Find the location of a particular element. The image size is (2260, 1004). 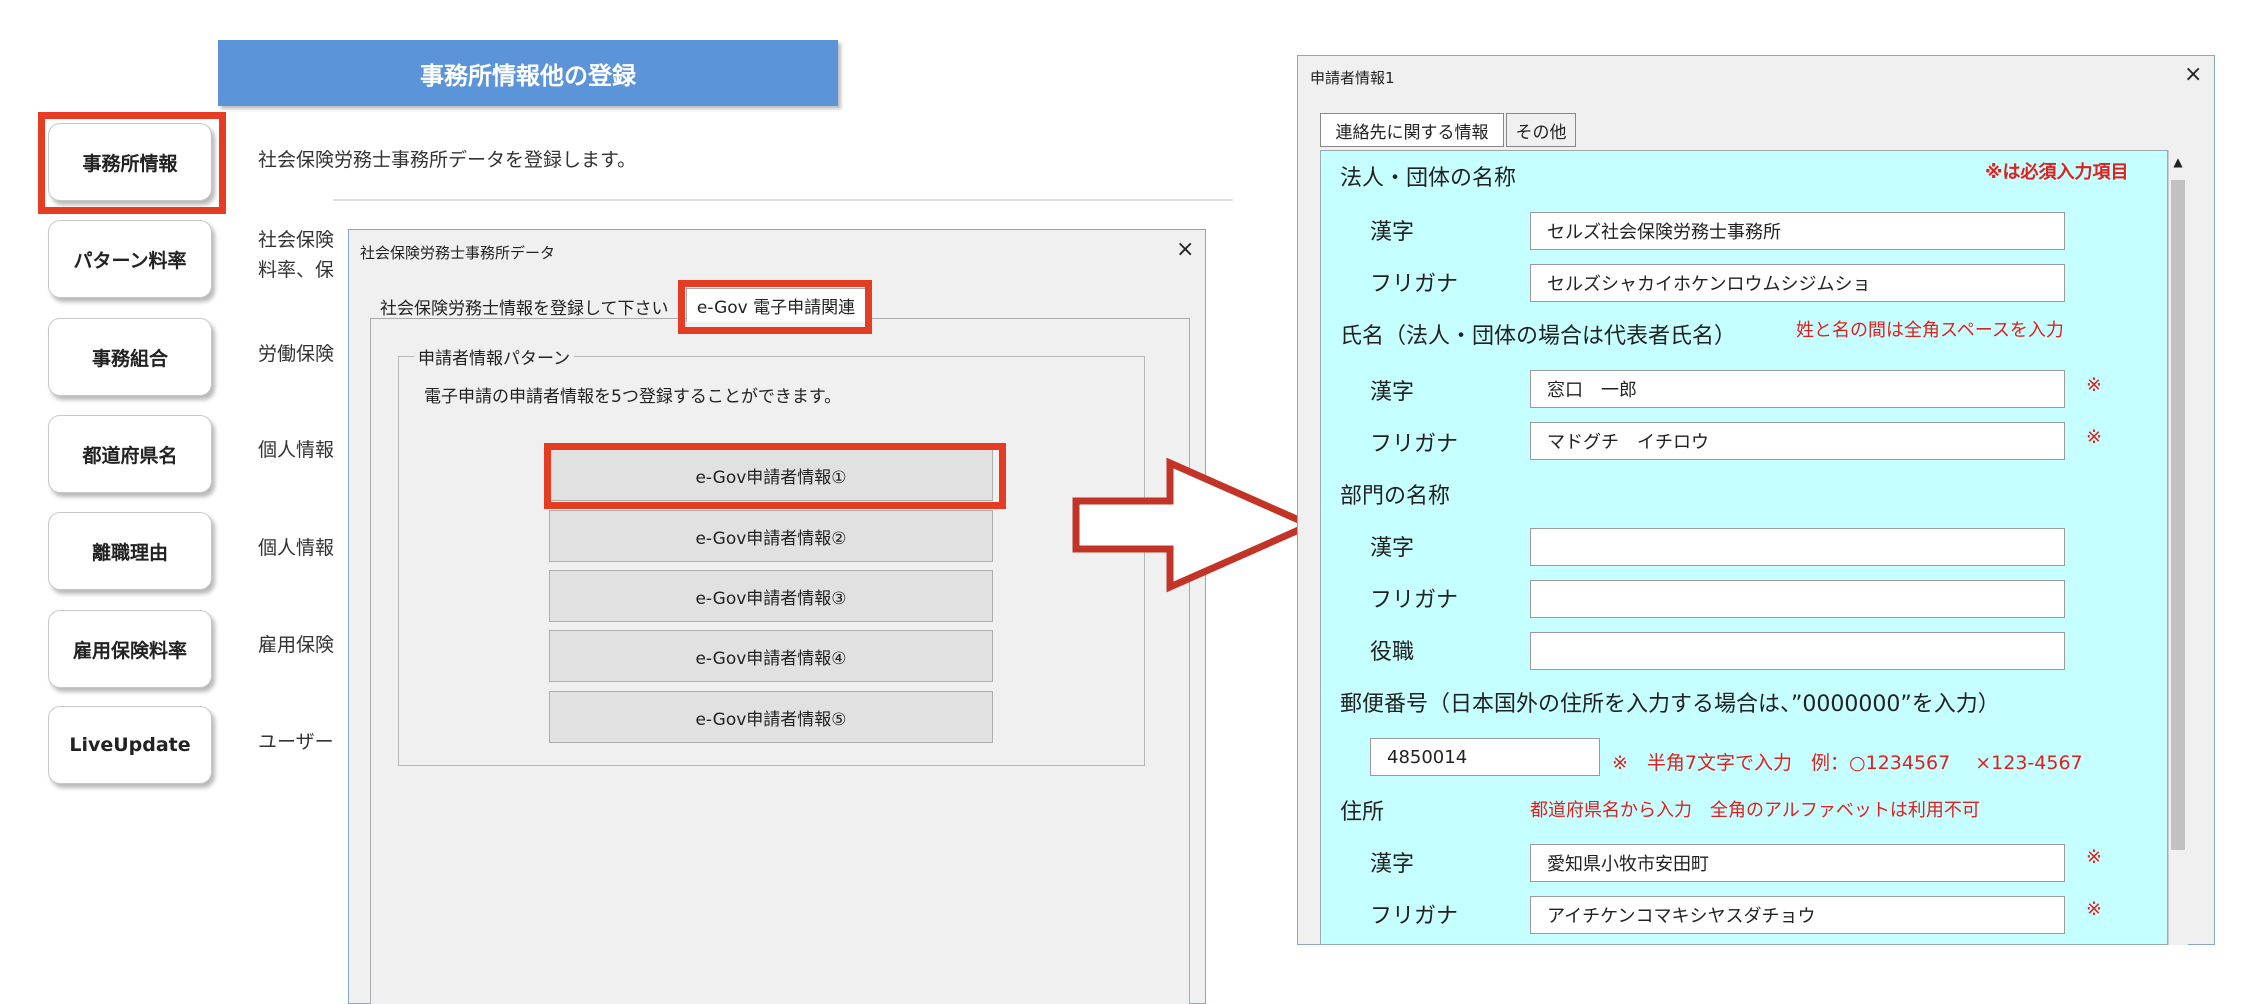

name-furigana-field: マドグチ イチロウ is located at coordinates (1797, 441).